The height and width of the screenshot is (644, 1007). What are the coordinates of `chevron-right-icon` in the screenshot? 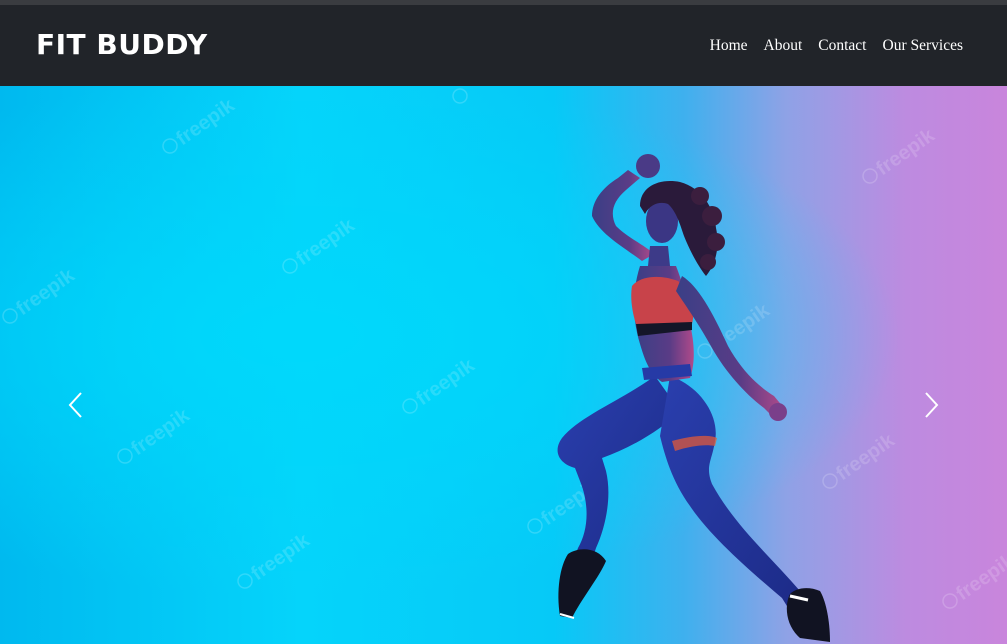 It's located at (932, 405).